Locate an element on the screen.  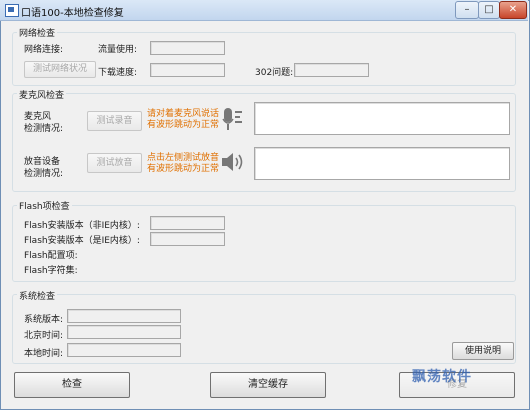
microphone-icon is located at coordinates (234, 120).